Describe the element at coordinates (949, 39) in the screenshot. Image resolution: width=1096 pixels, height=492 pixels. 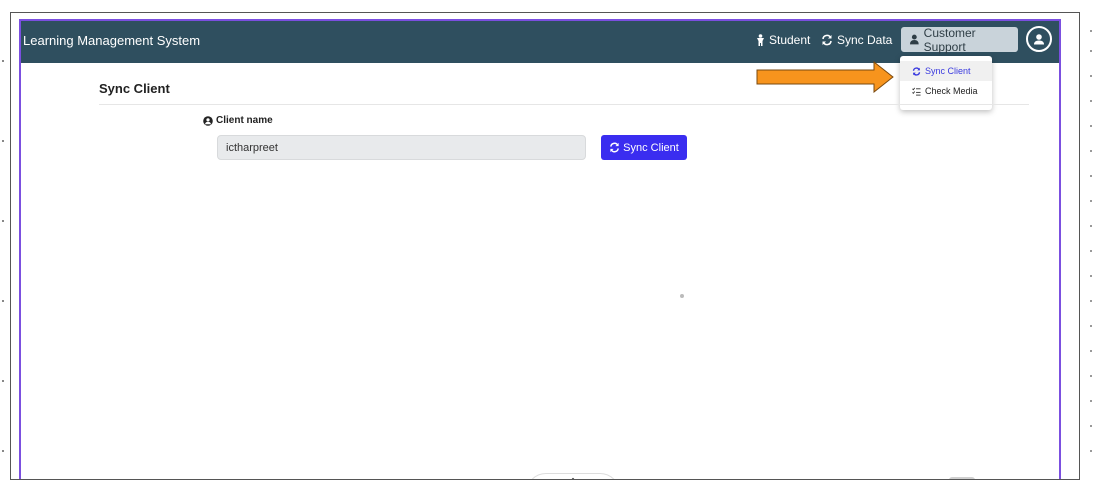
I see `customer-support-label: Customer Support` at that location.